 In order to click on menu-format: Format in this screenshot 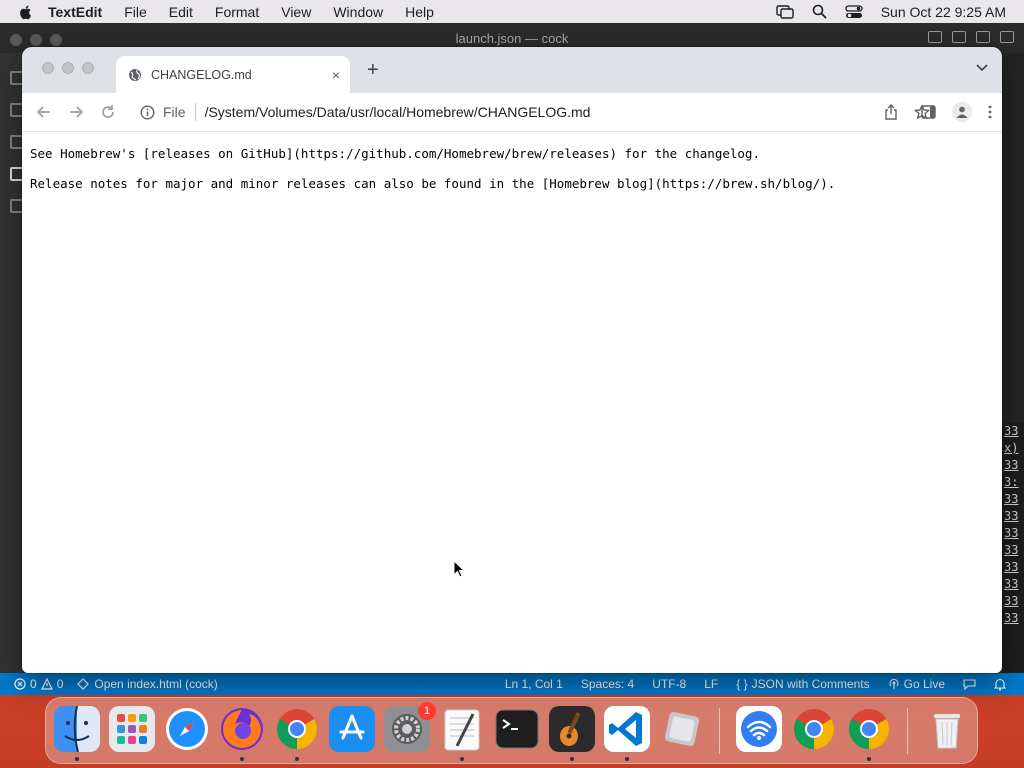, I will do `click(237, 12)`.